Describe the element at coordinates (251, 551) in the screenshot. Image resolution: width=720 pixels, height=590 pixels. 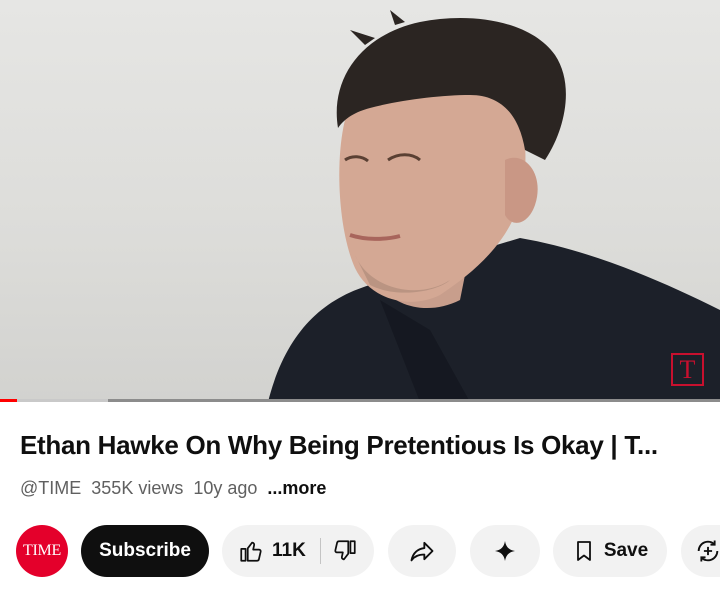
I see `like-icon` at that location.